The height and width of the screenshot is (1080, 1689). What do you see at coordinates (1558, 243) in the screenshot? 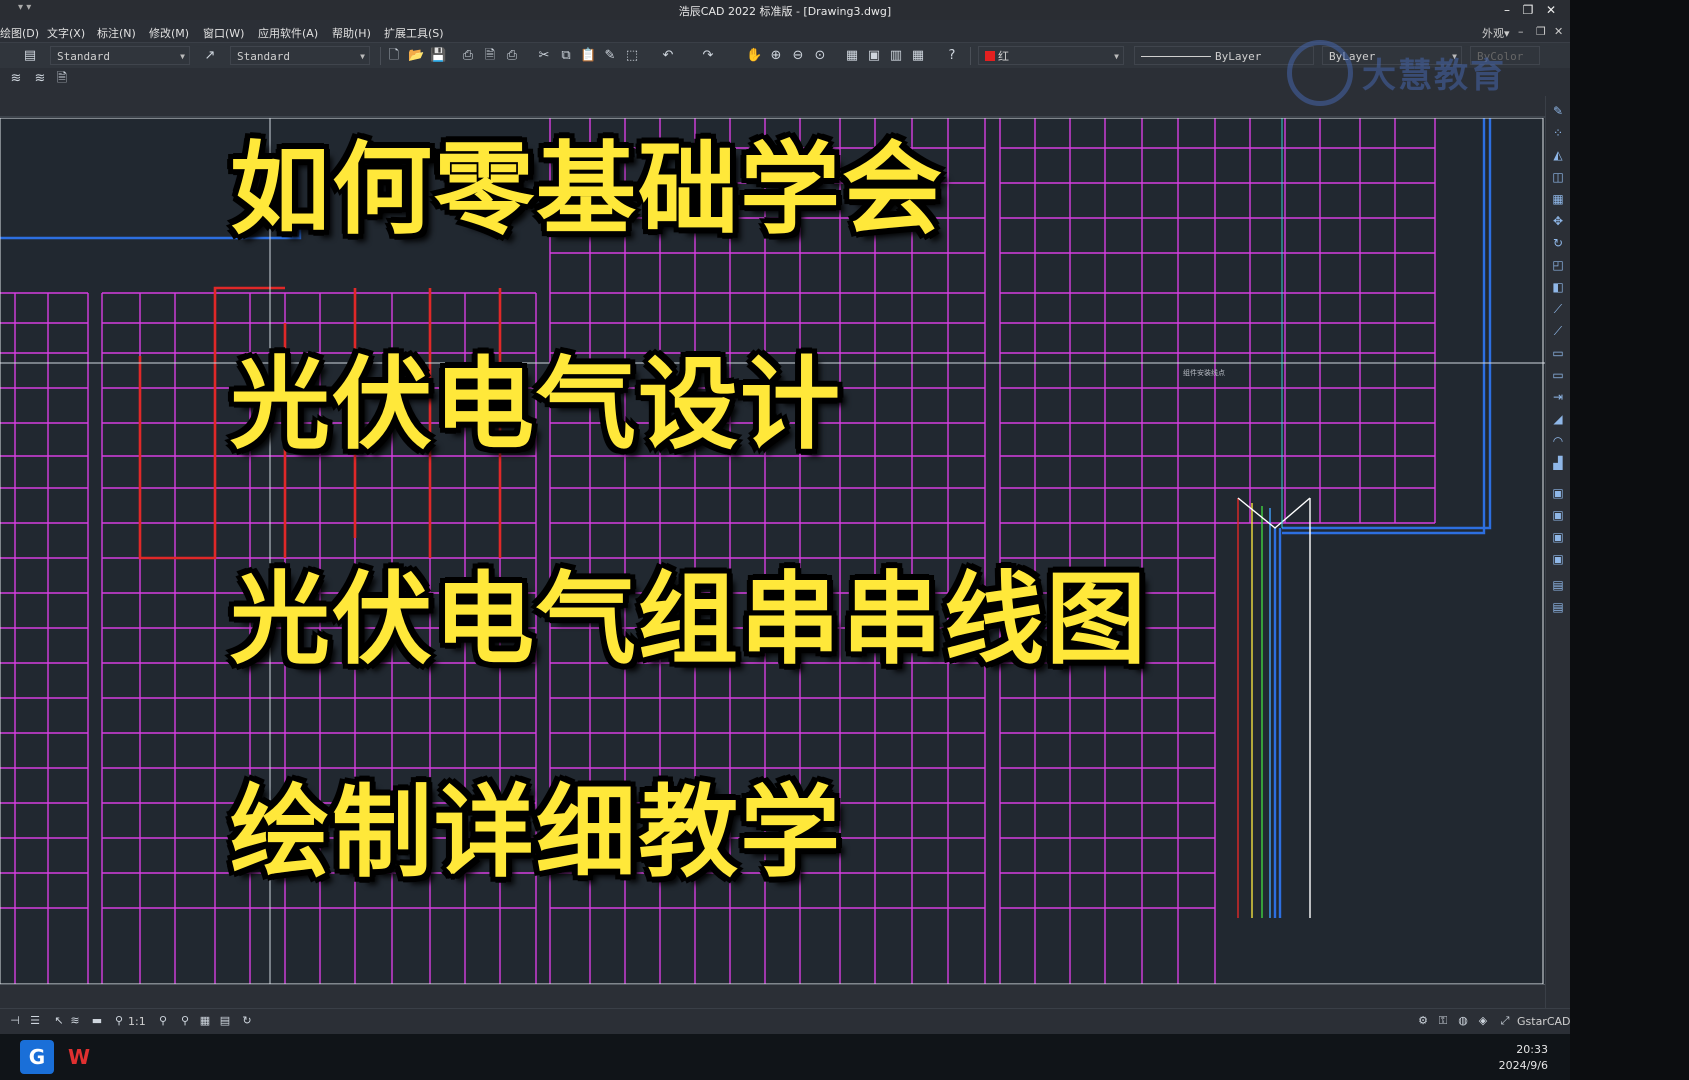
I see `rotate-icon: ↻` at bounding box center [1558, 243].